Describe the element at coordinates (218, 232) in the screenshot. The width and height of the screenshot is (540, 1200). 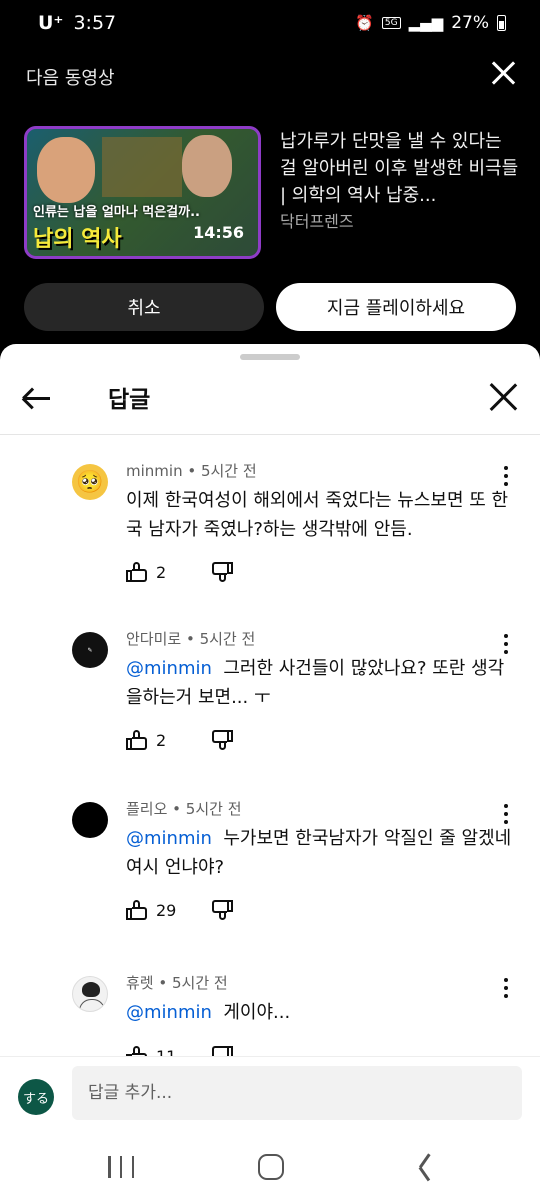
I see `video-duration: 14:56` at that location.